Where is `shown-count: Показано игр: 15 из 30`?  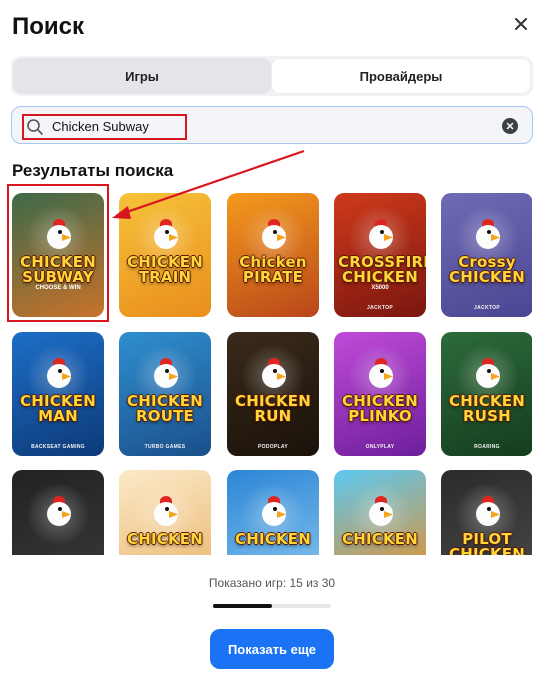 shown-count: Показано игр: 15 из 30 is located at coordinates (272, 583).